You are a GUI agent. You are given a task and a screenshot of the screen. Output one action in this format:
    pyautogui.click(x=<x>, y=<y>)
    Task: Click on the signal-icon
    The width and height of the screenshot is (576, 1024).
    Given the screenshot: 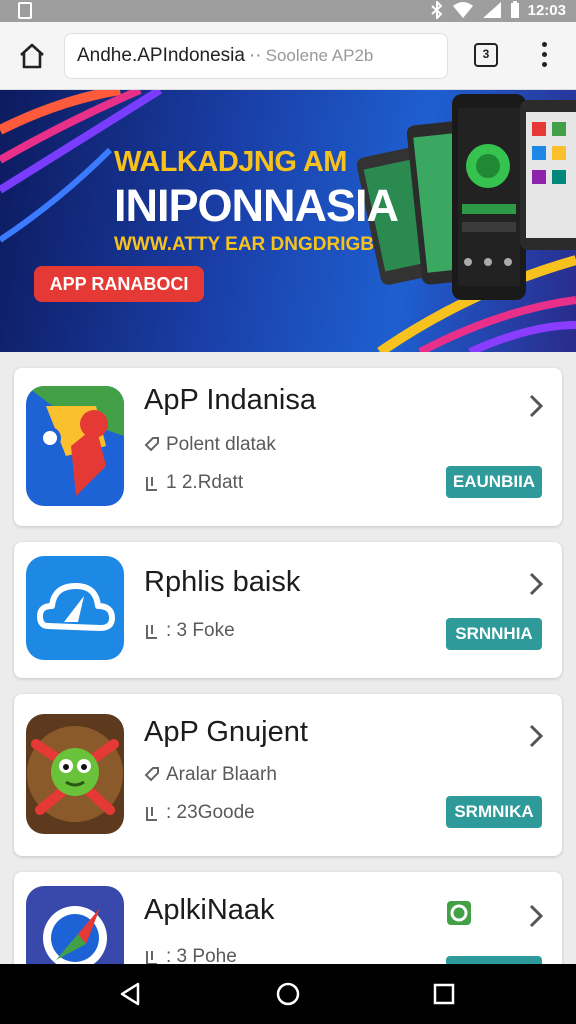 What is the action you would take?
    pyautogui.click(x=491, y=10)
    